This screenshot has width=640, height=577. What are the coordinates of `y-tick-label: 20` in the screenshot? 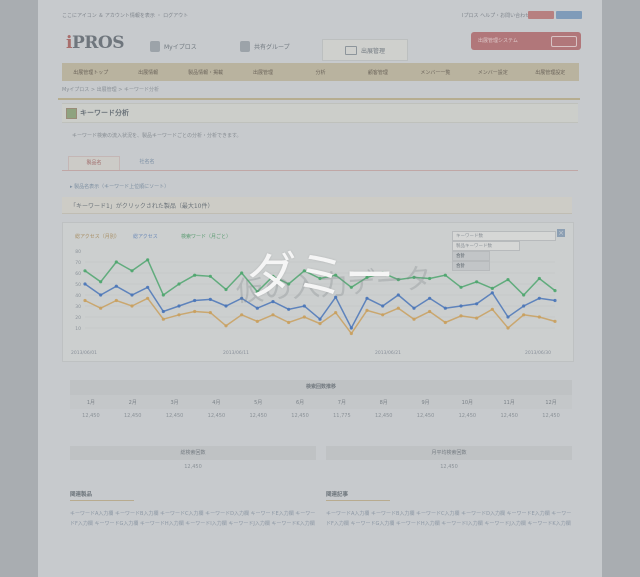 It's located at (78, 318).